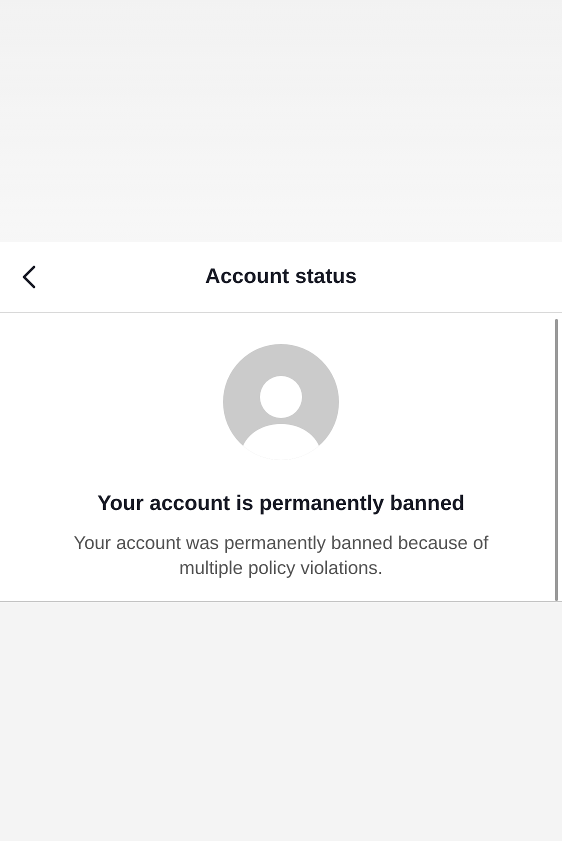 This screenshot has width=562, height=841. I want to click on avatar-icon, so click(281, 402).